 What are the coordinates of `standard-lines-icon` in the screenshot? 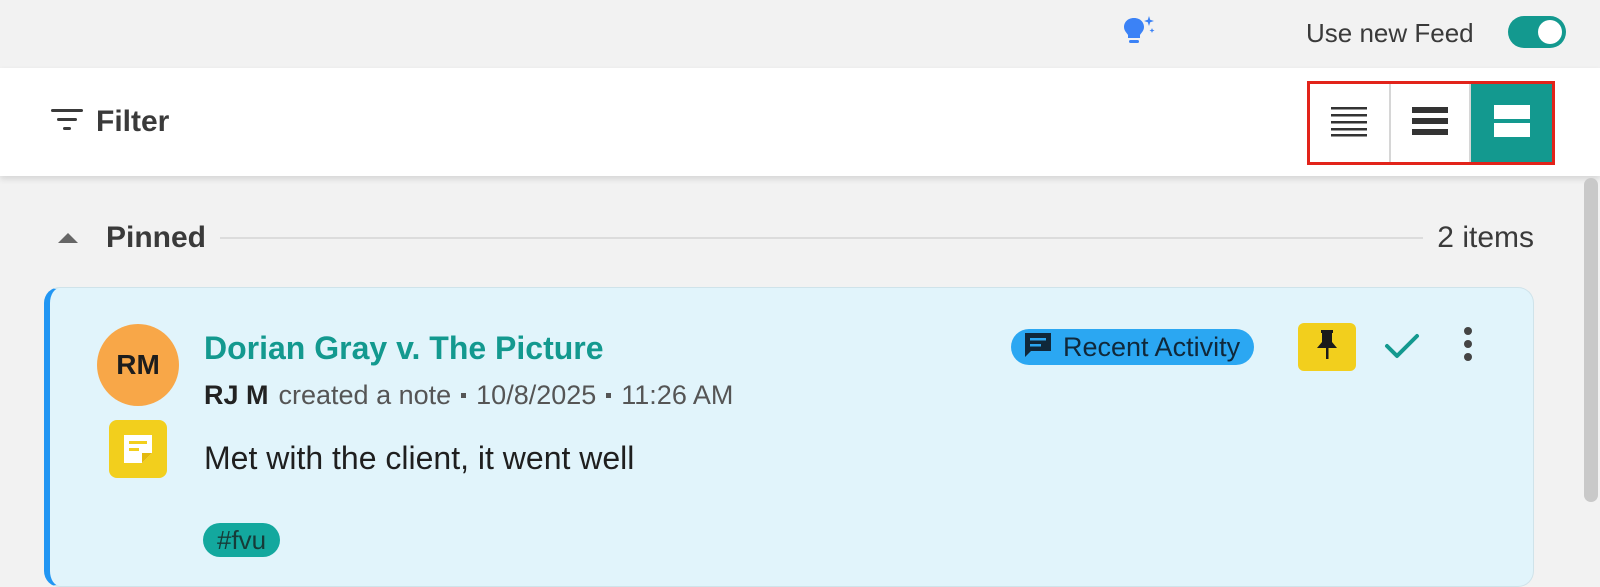 It's located at (1430, 123).